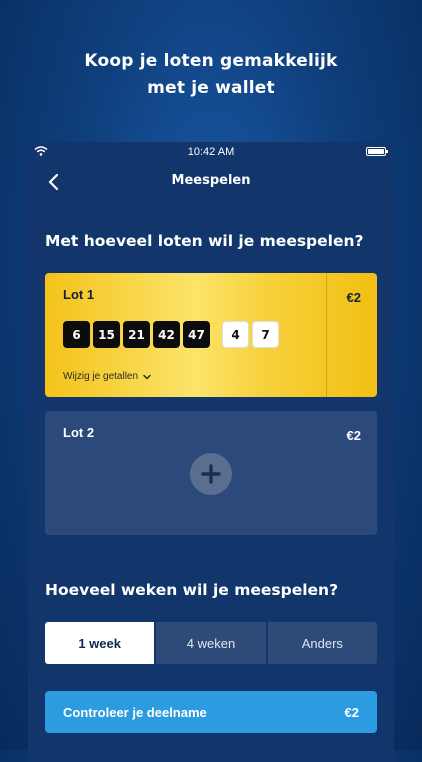  Describe the element at coordinates (326, 335) in the screenshot. I see `card-divider` at that location.